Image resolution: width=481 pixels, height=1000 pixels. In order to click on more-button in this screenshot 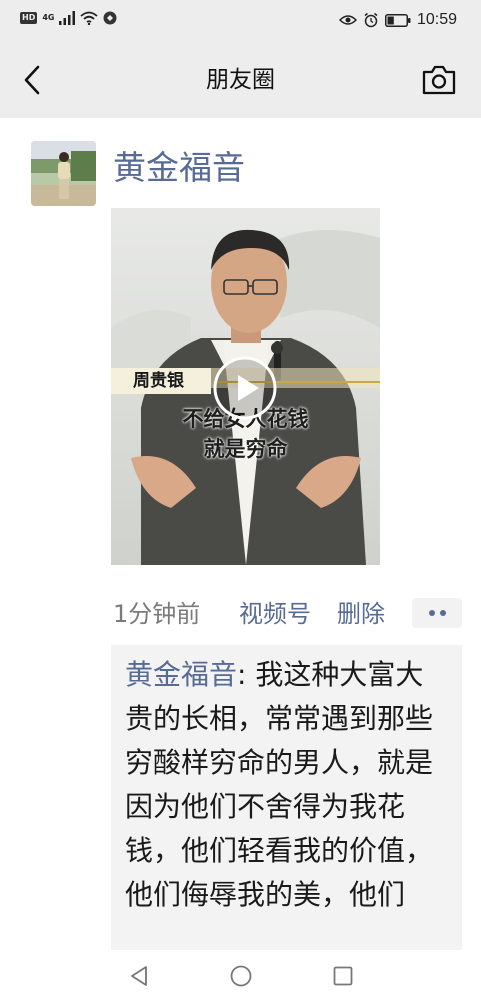, I will do `click(437, 613)`.